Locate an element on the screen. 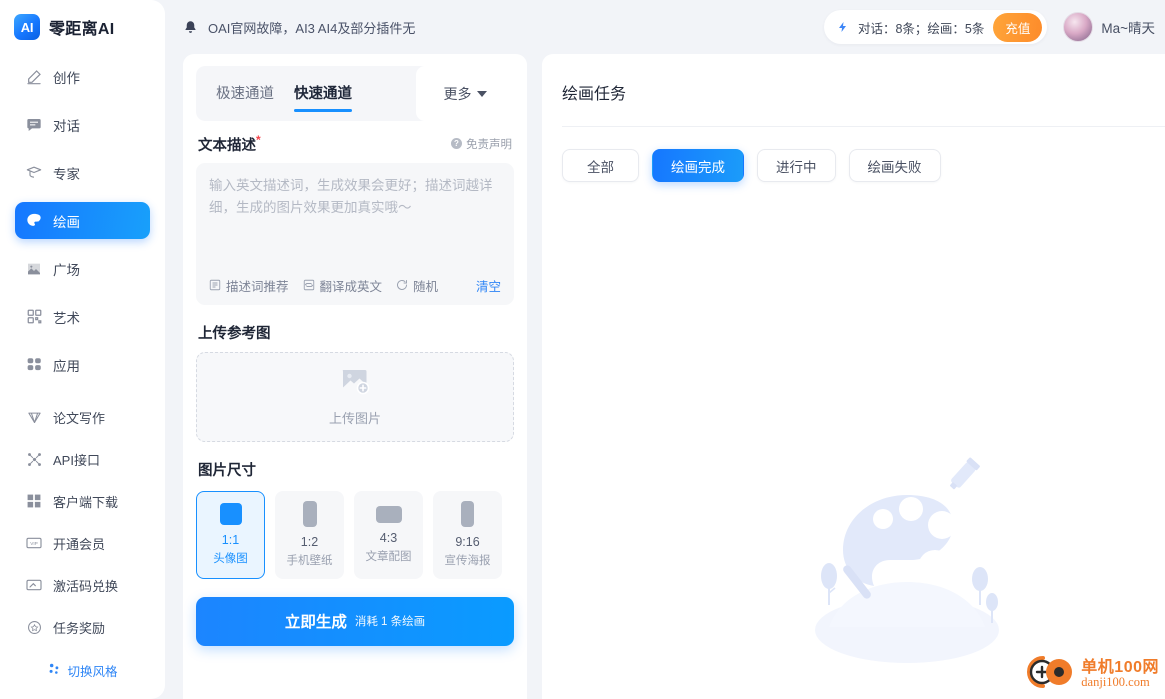 This screenshot has width=1165, height=699. size-ratio: 1:2 is located at coordinates (309, 542).